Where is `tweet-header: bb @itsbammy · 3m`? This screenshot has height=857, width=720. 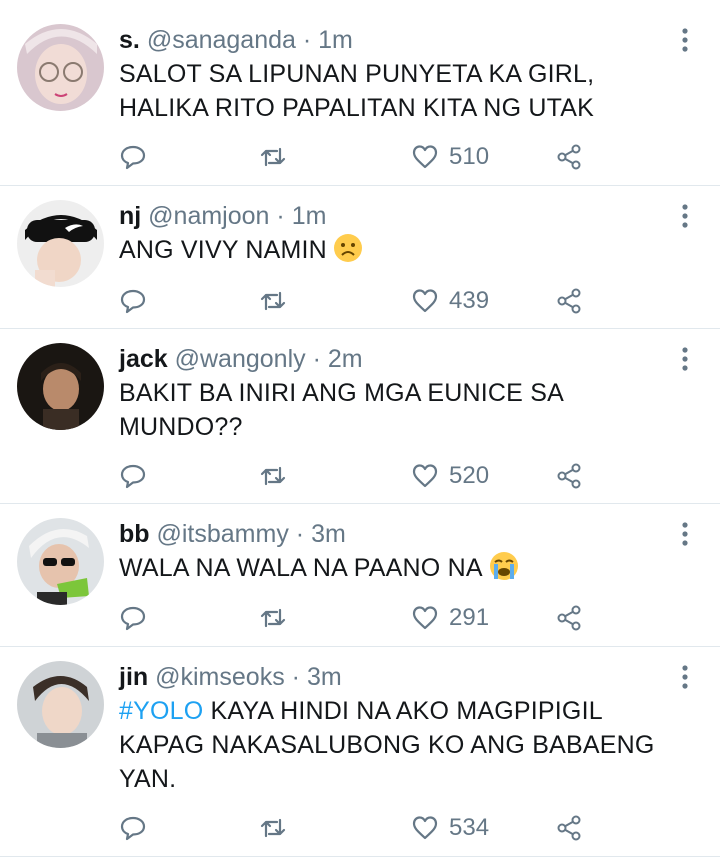
tweet-header: bb @itsbammy · 3m is located at coordinates (389, 534).